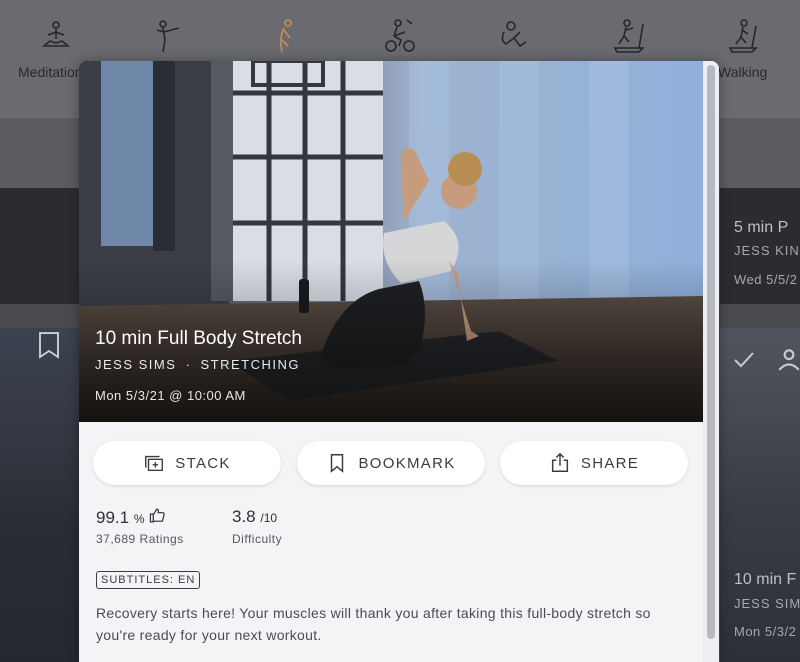 The image size is (800, 662). Describe the element at coordinates (139, 519) in the screenshot. I see `rating-unit: %` at that location.